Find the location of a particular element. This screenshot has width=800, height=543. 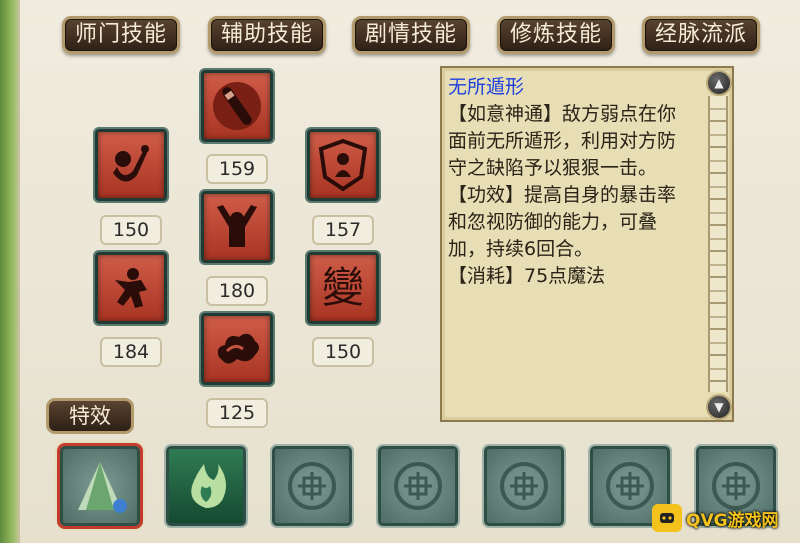

tab-support-skills: 辅助技能 is located at coordinates (267, 35).